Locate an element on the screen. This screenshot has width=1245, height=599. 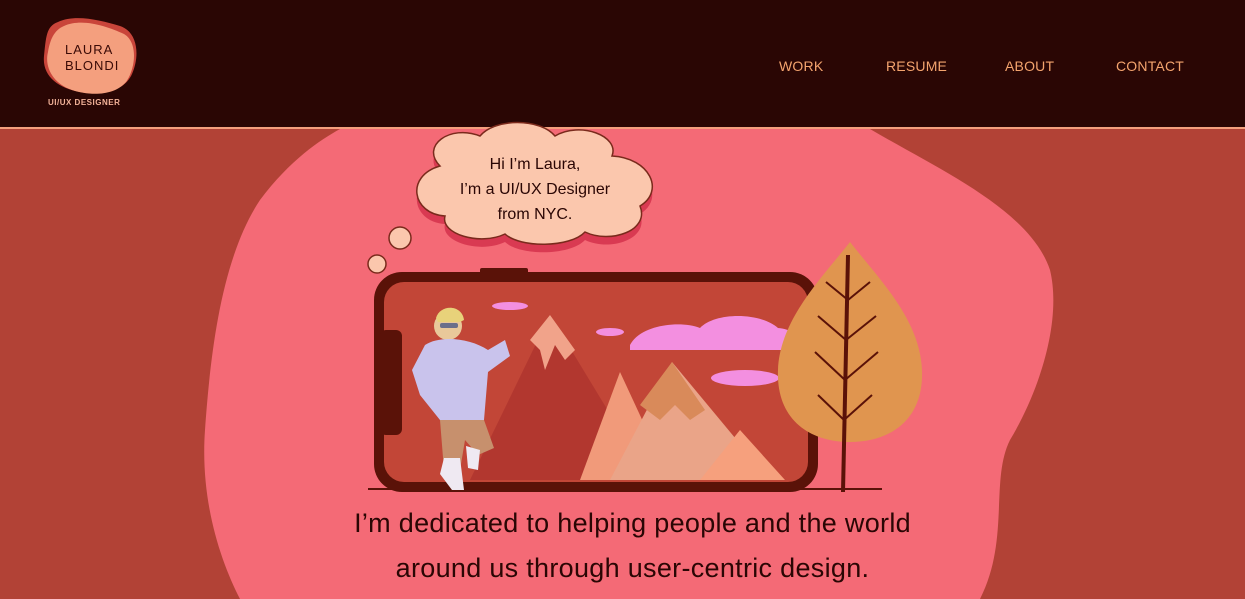
phone-notch is located at coordinates (504, 272).